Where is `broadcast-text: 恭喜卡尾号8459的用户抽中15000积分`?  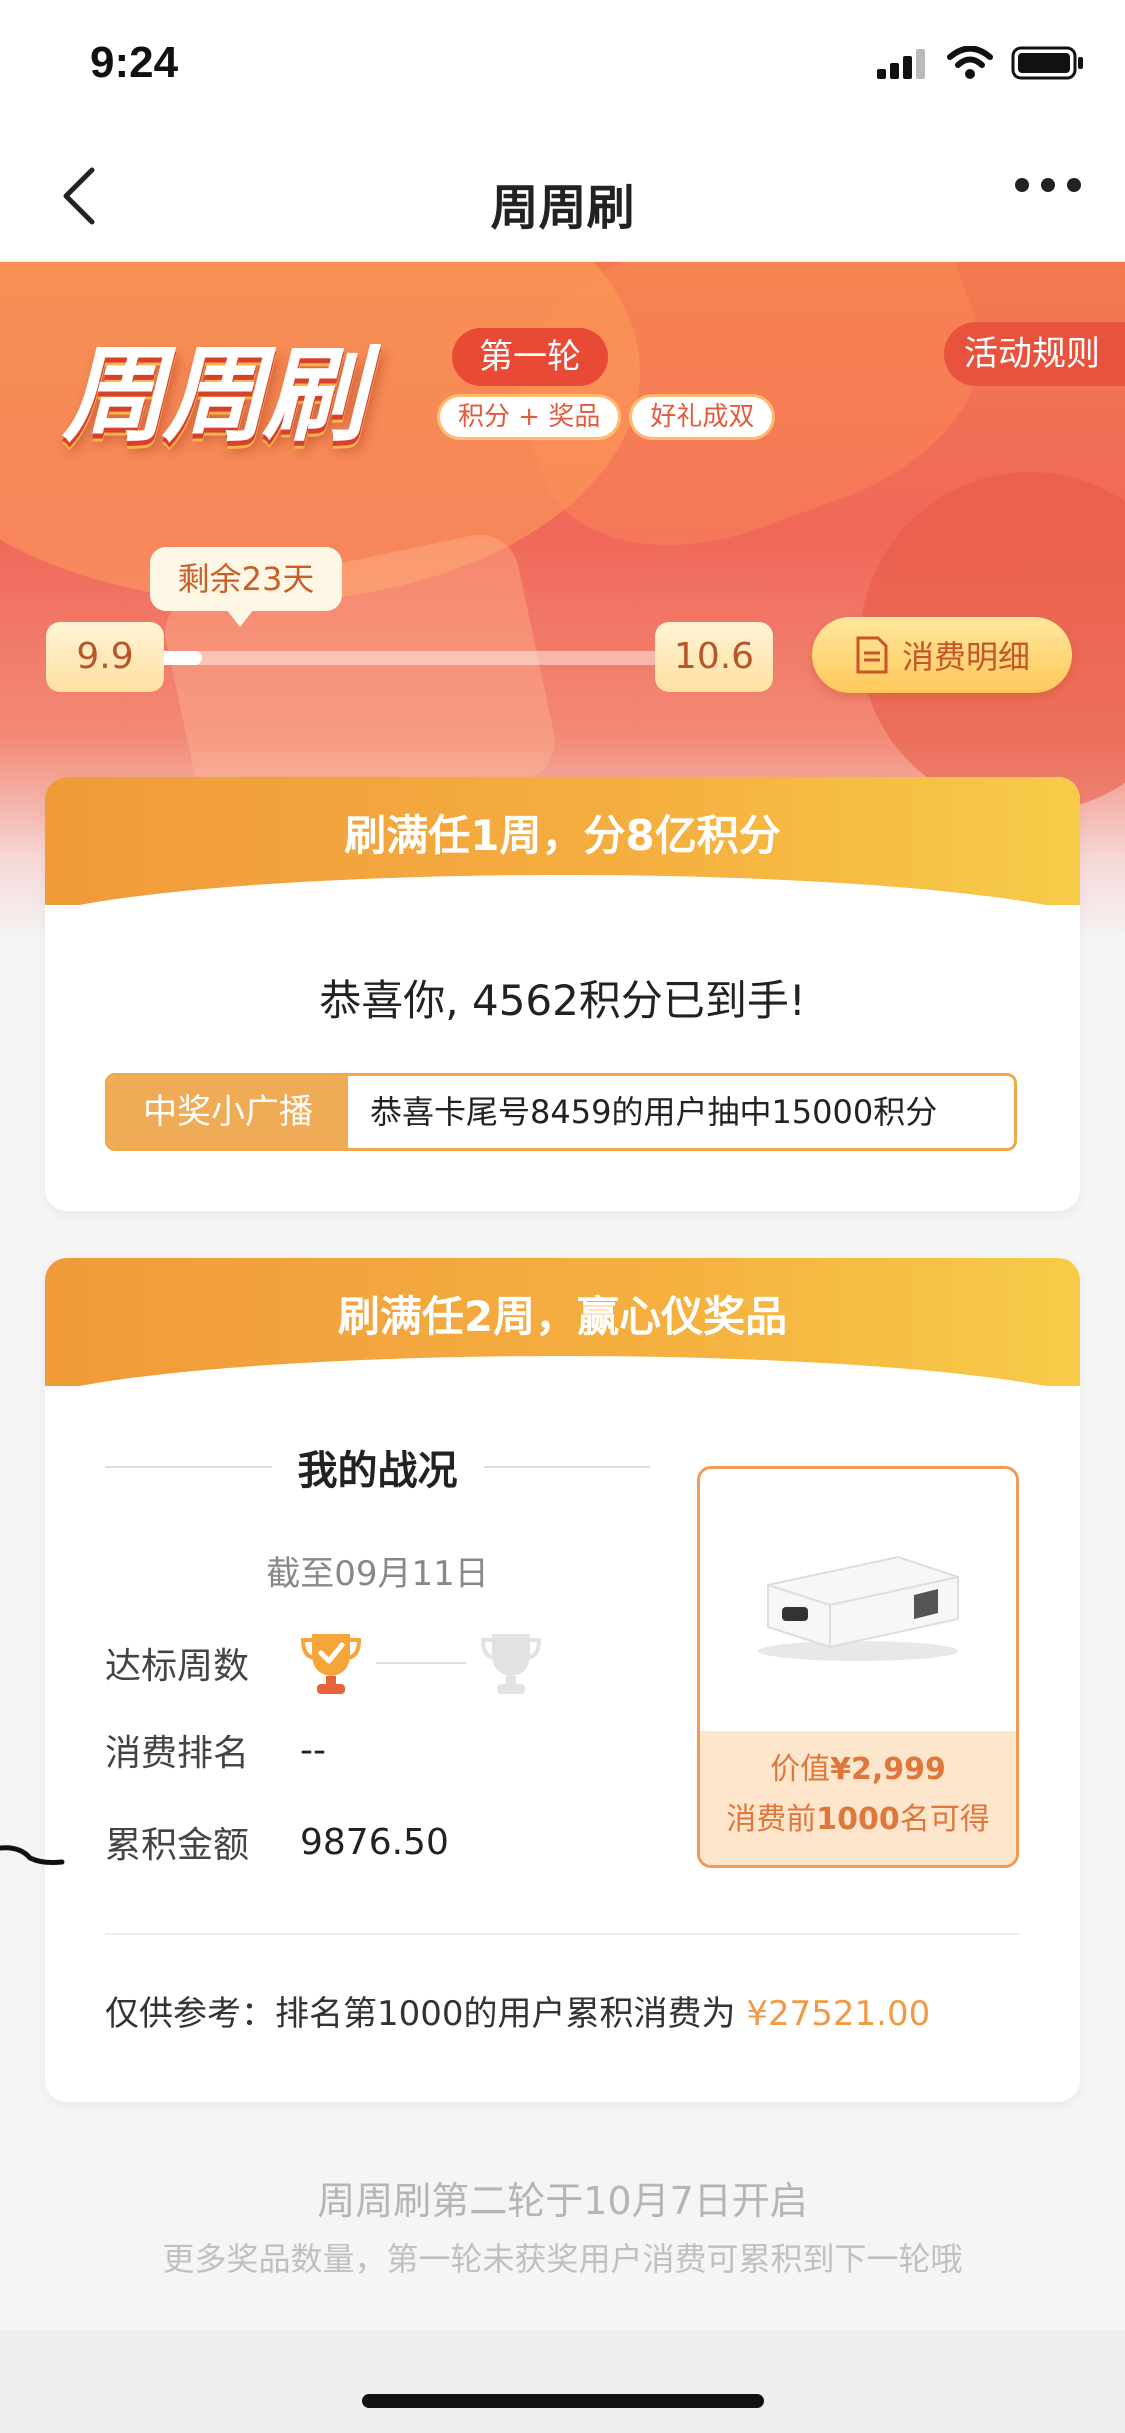 broadcast-text: 恭喜卡尾号8459的用户抽中15000积分 is located at coordinates (654, 1112).